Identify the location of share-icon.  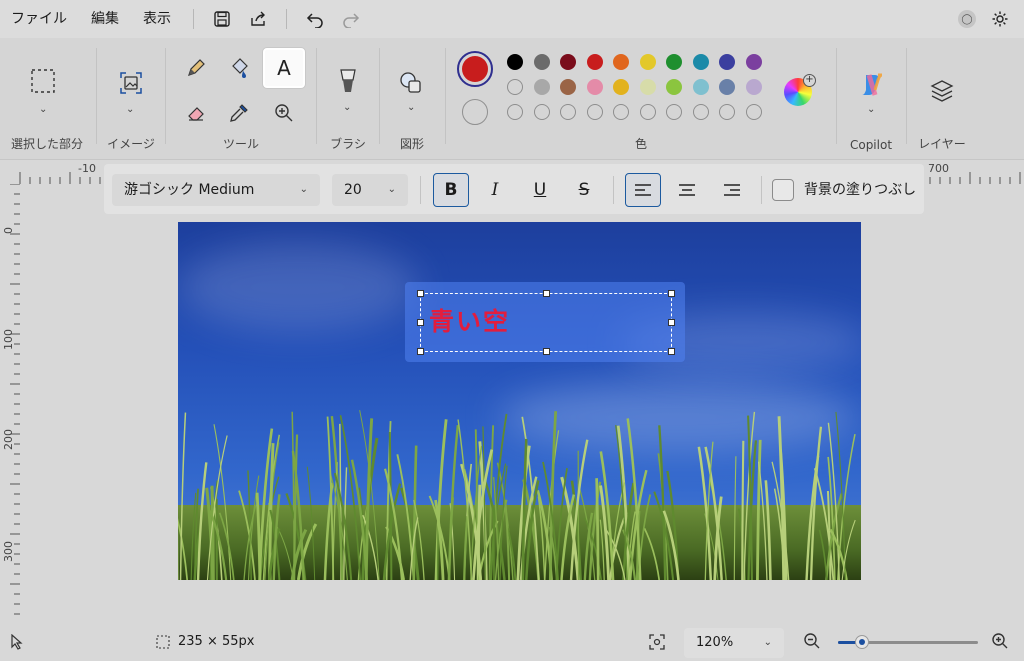
(258, 19).